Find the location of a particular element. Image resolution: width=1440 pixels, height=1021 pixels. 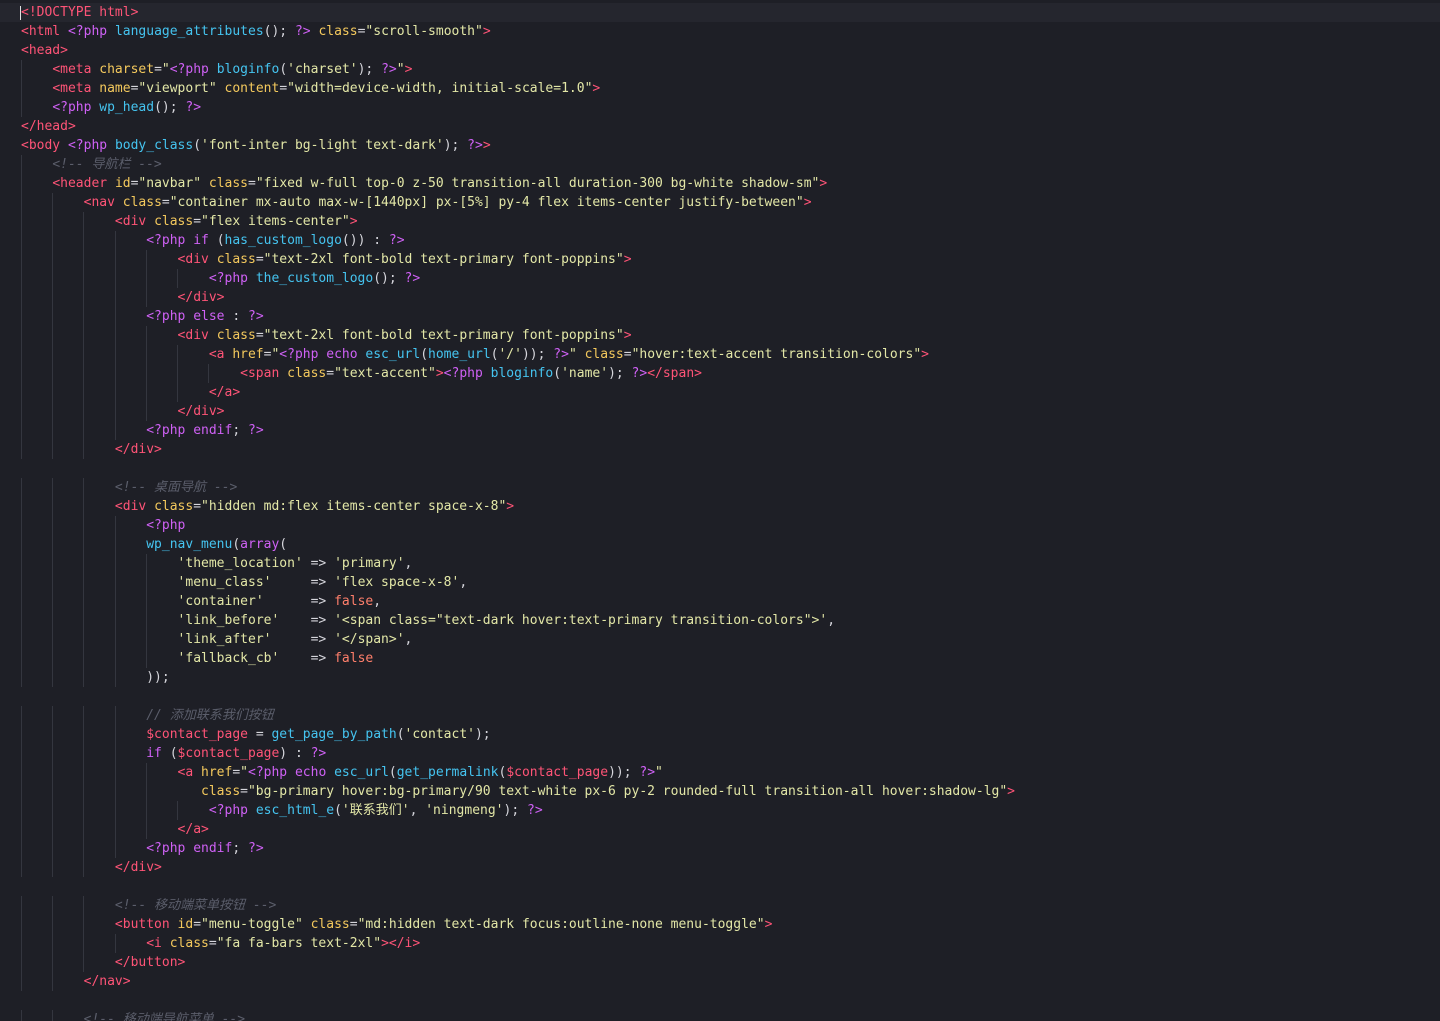

code-token: class is located at coordinates (221, 791).